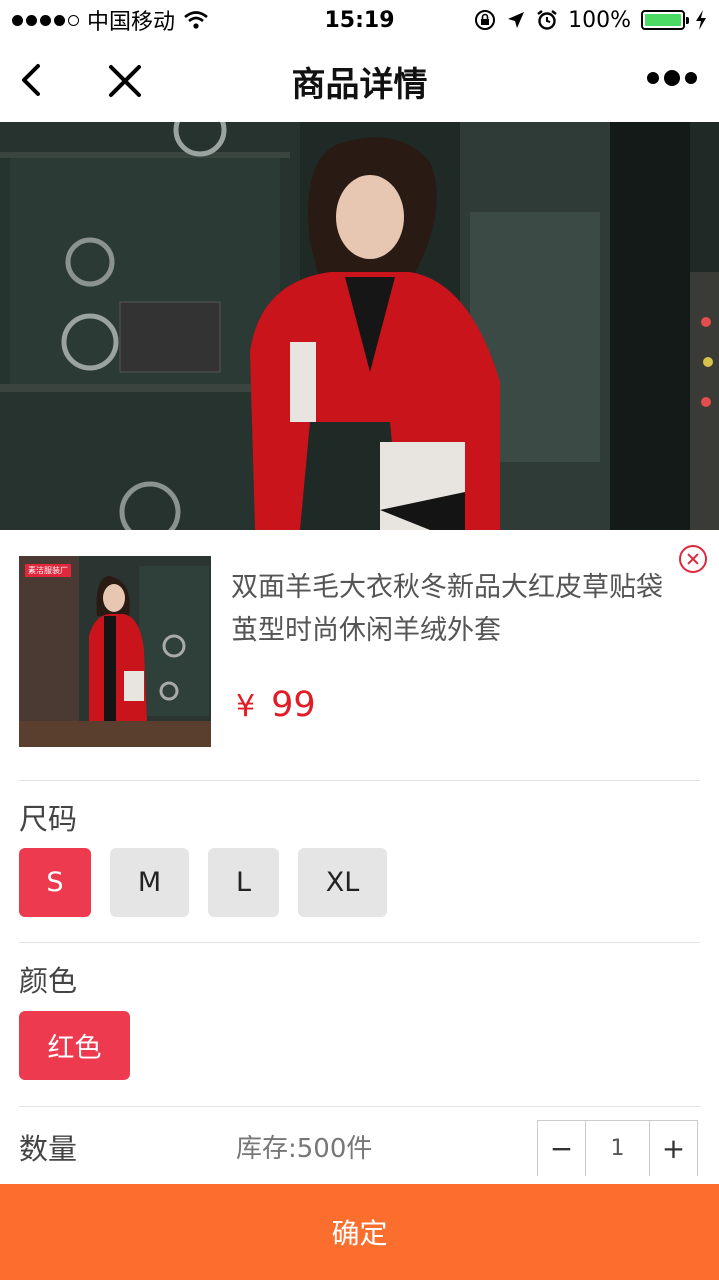 Image resolution: width=719 pixels, height=1280 pixels. I want to click on signal-icon, so click(45, 20).